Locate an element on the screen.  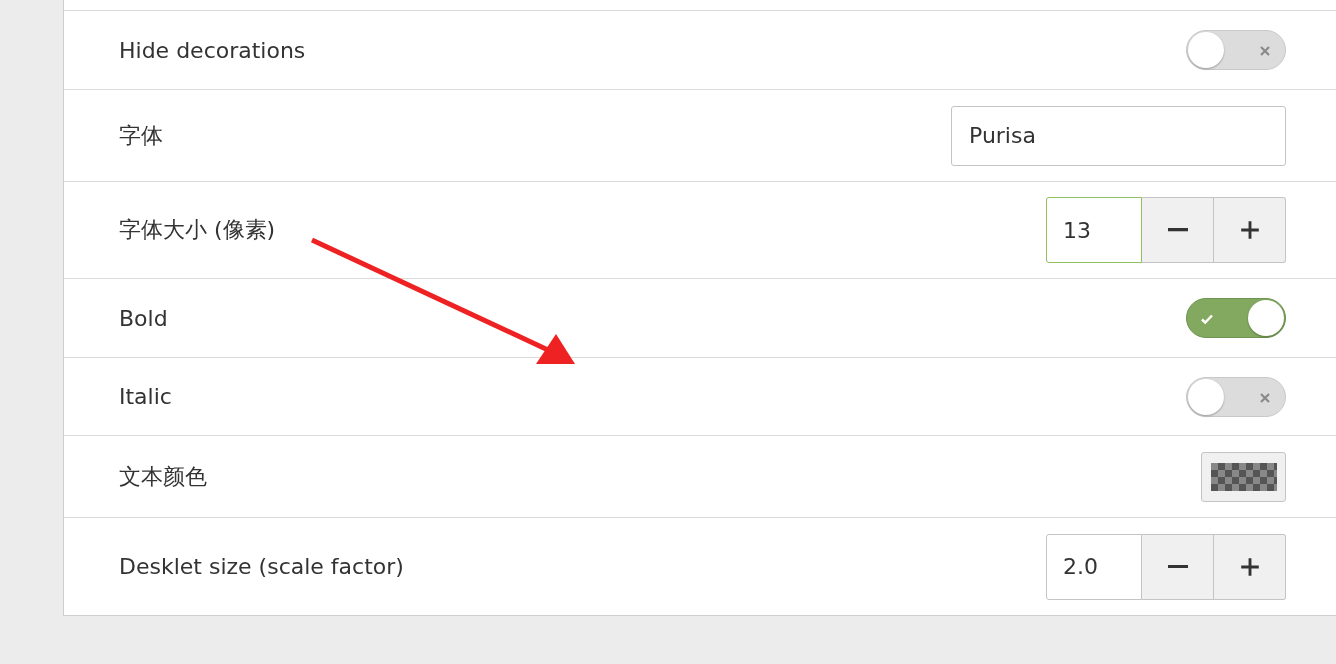
setting-label: Hide decorations is located at coordinates (212, 50).